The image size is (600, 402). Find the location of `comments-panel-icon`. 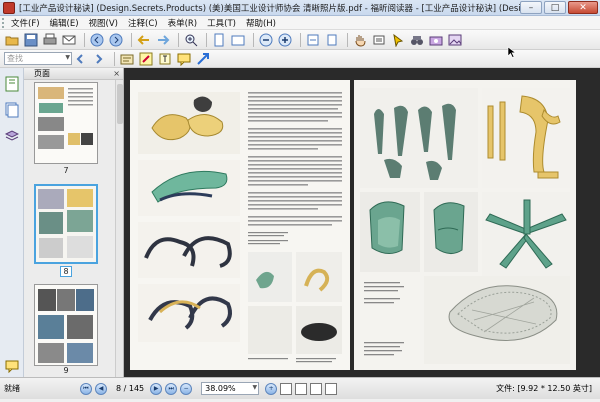

comments-panel-icon is located at coordinates (12, 366).